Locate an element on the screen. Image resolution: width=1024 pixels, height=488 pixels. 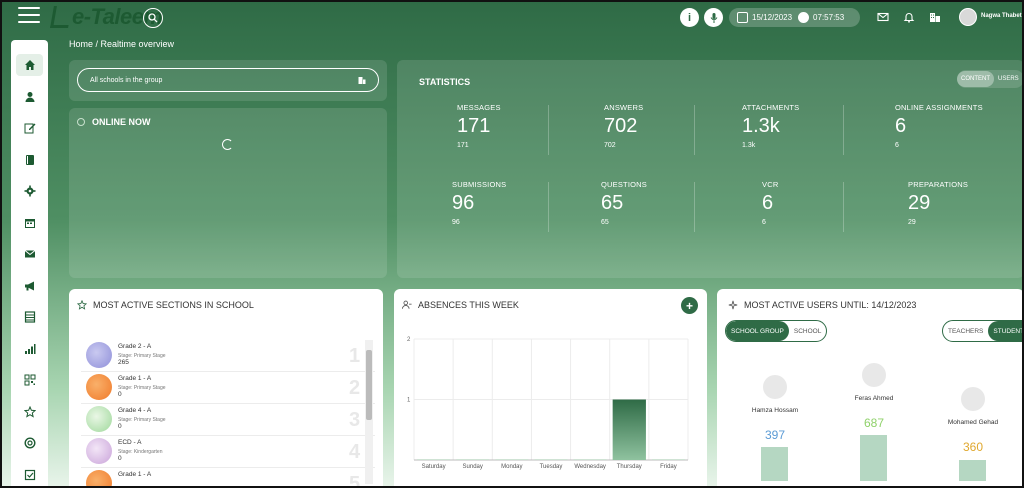
online-now-header: ONLINE NOW is located at coordinates (114, 122).